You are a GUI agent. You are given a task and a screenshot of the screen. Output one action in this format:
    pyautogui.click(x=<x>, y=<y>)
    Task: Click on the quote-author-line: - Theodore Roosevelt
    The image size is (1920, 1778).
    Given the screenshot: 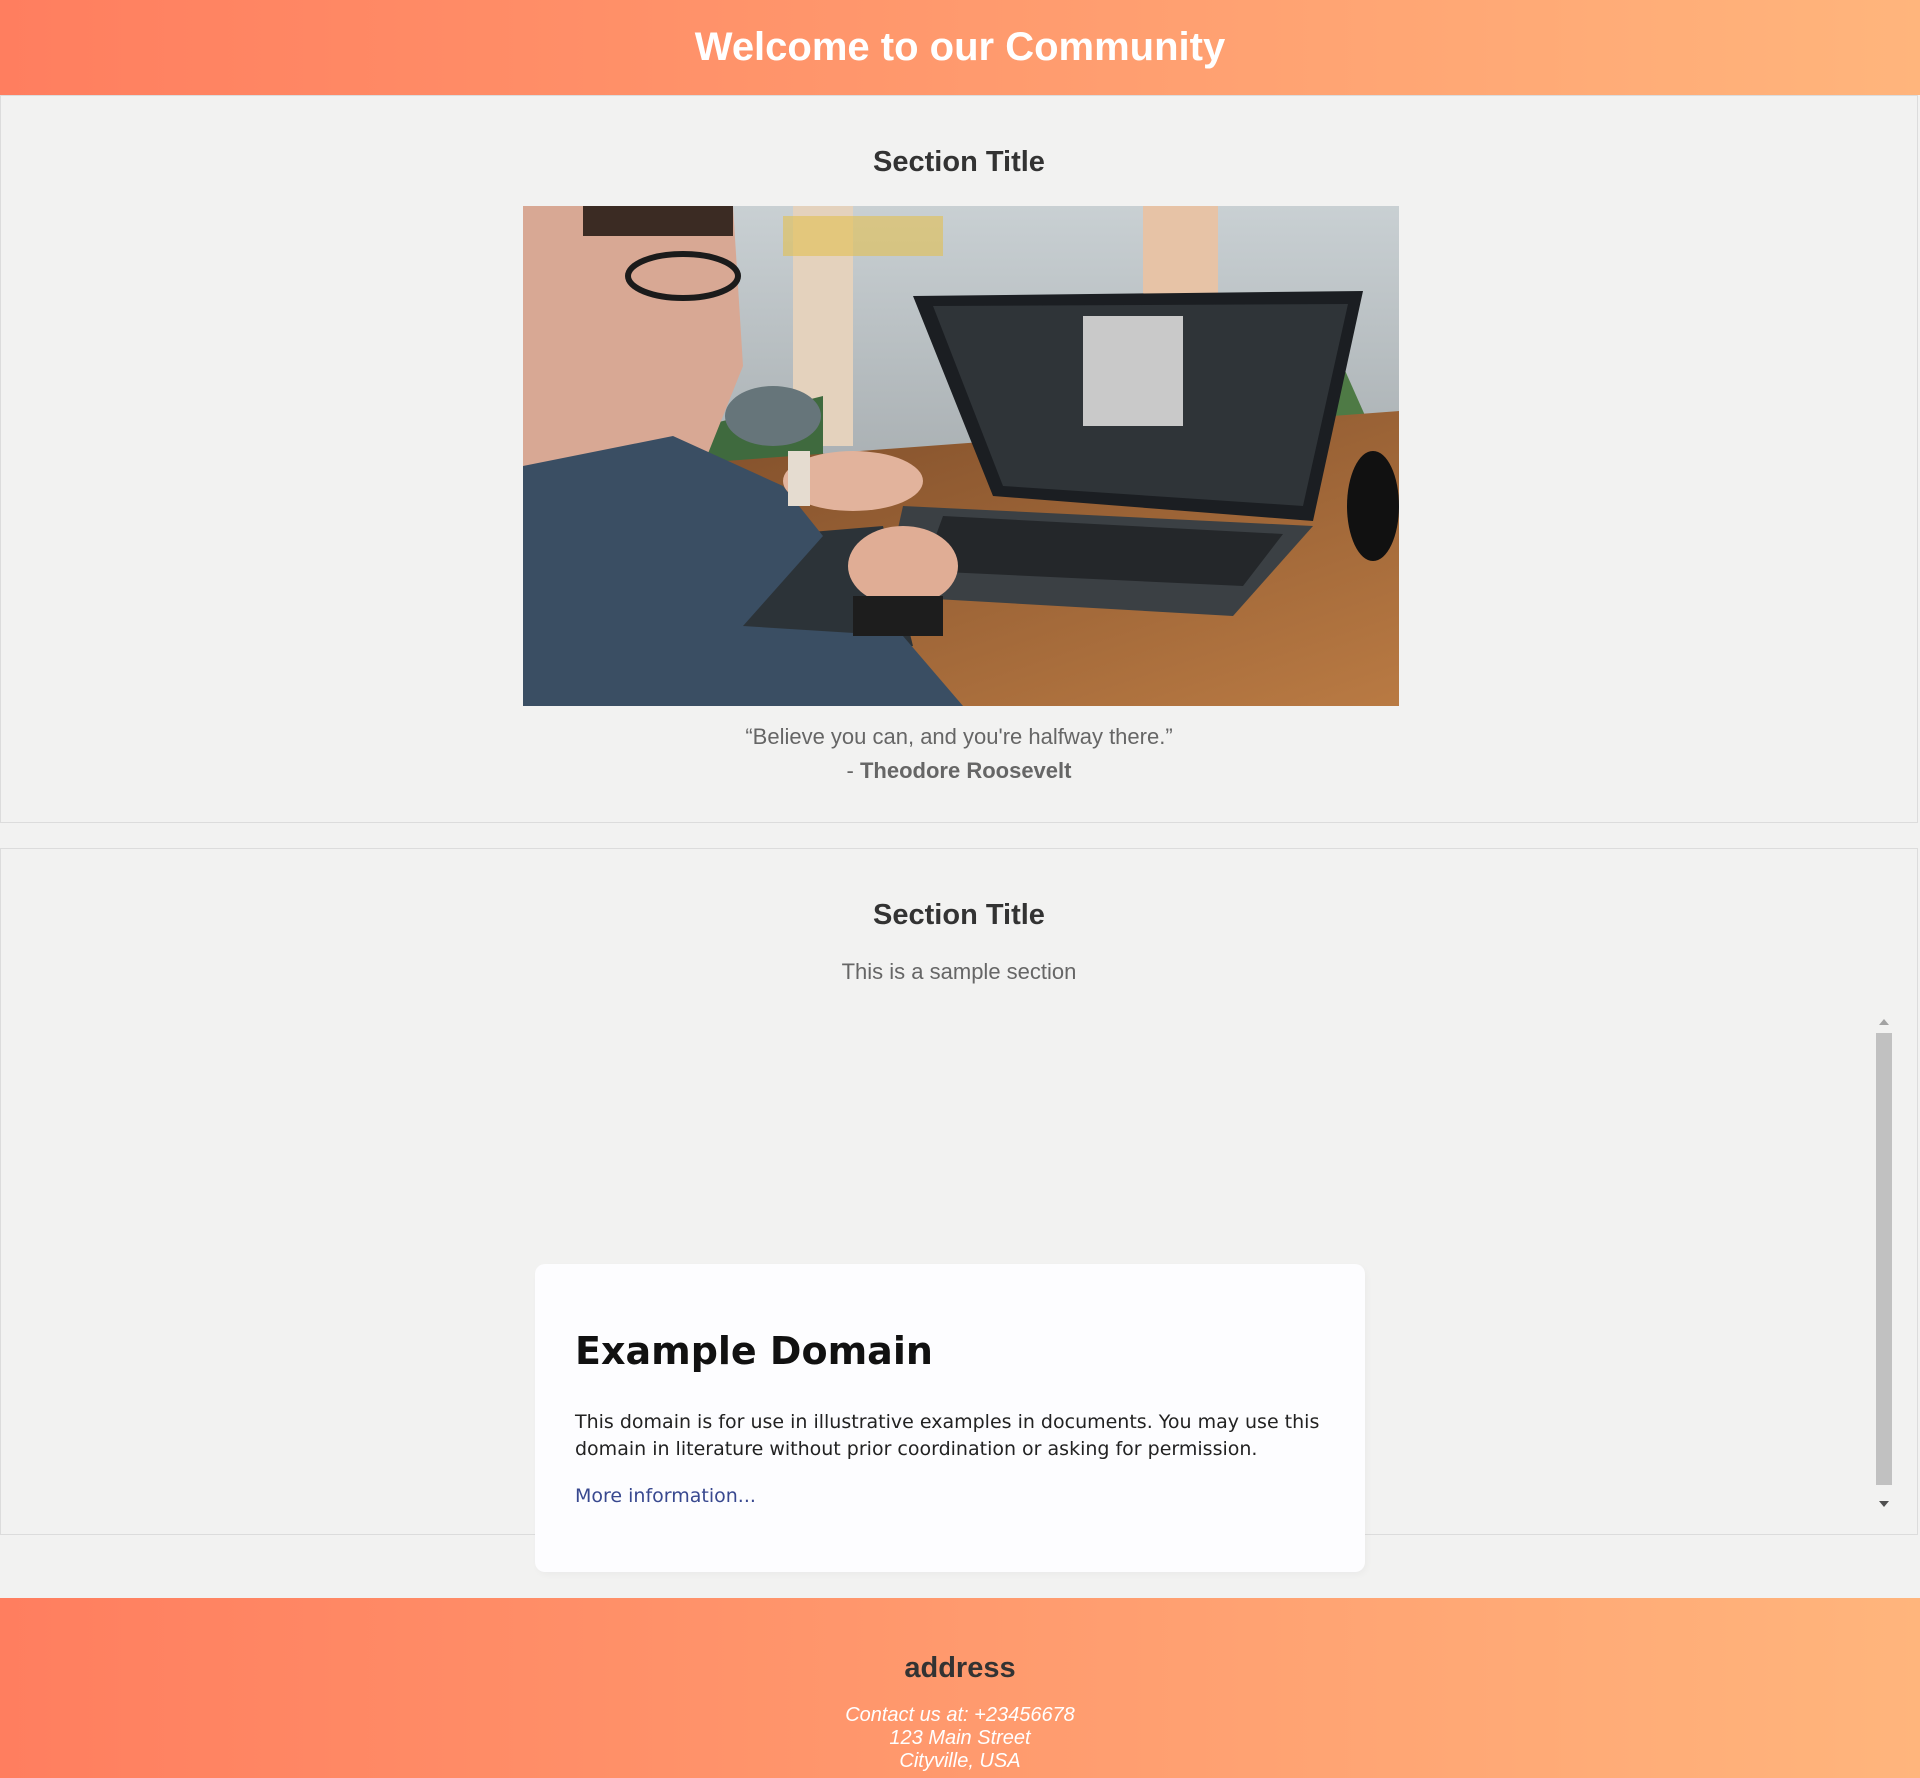 What is the action you would take?
    pyautogui.click(x=959, y=771)
    